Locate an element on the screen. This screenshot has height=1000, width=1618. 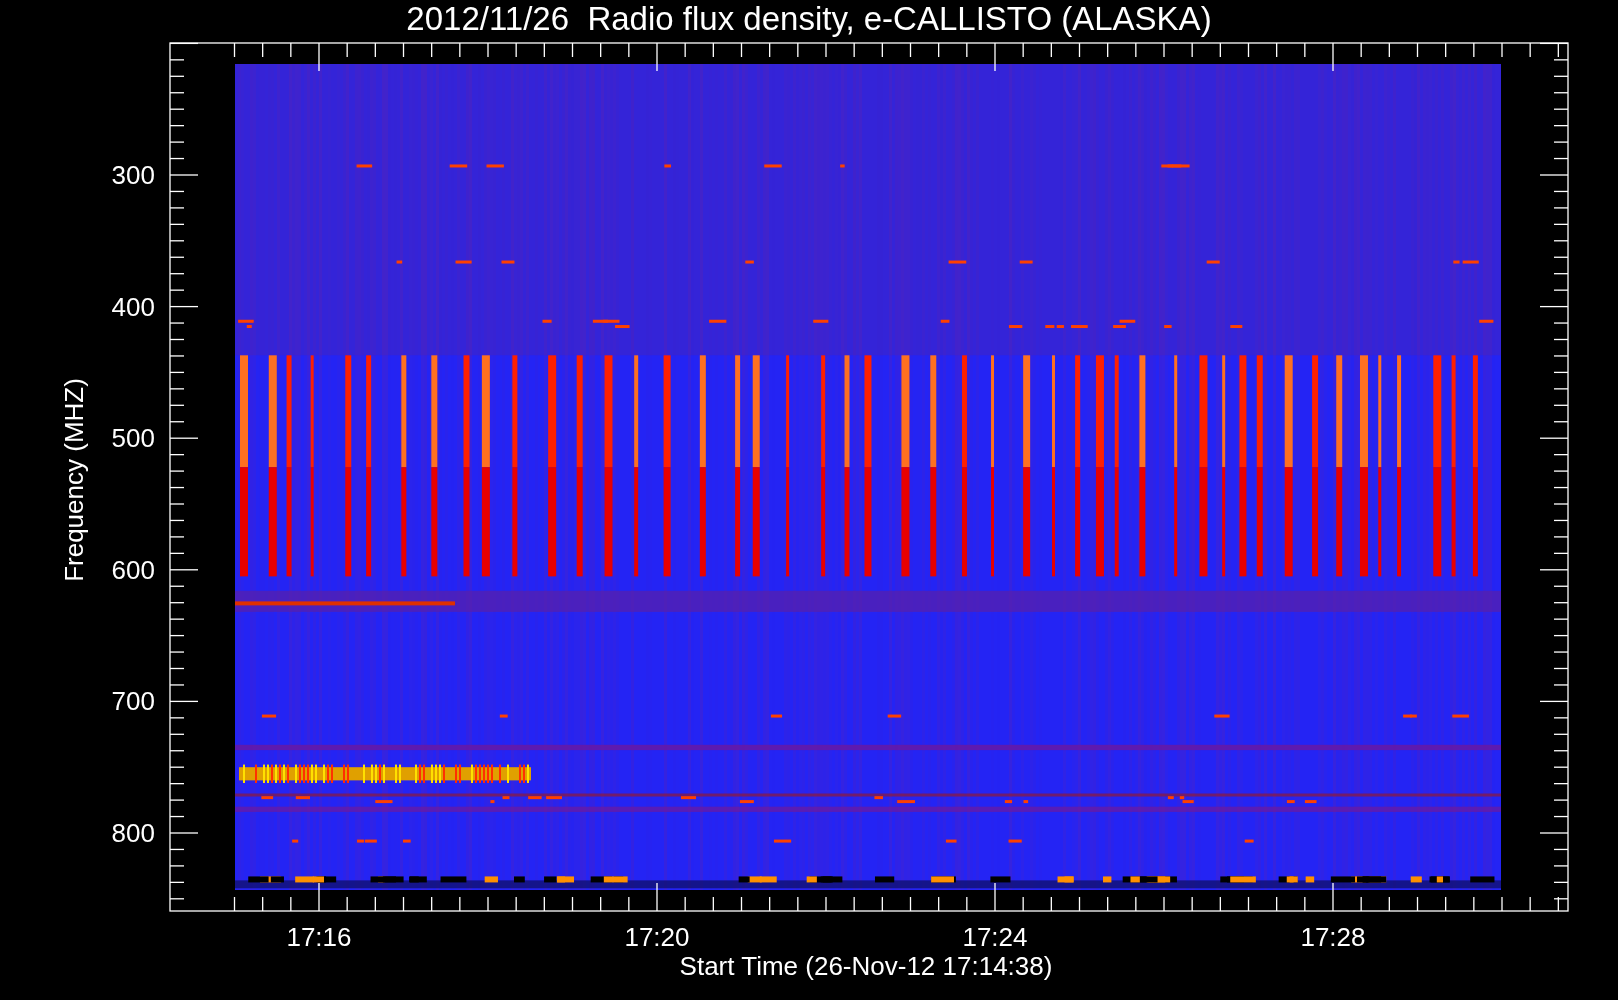
x-tick-label: 17:16 is located at coordinates (319, 937).